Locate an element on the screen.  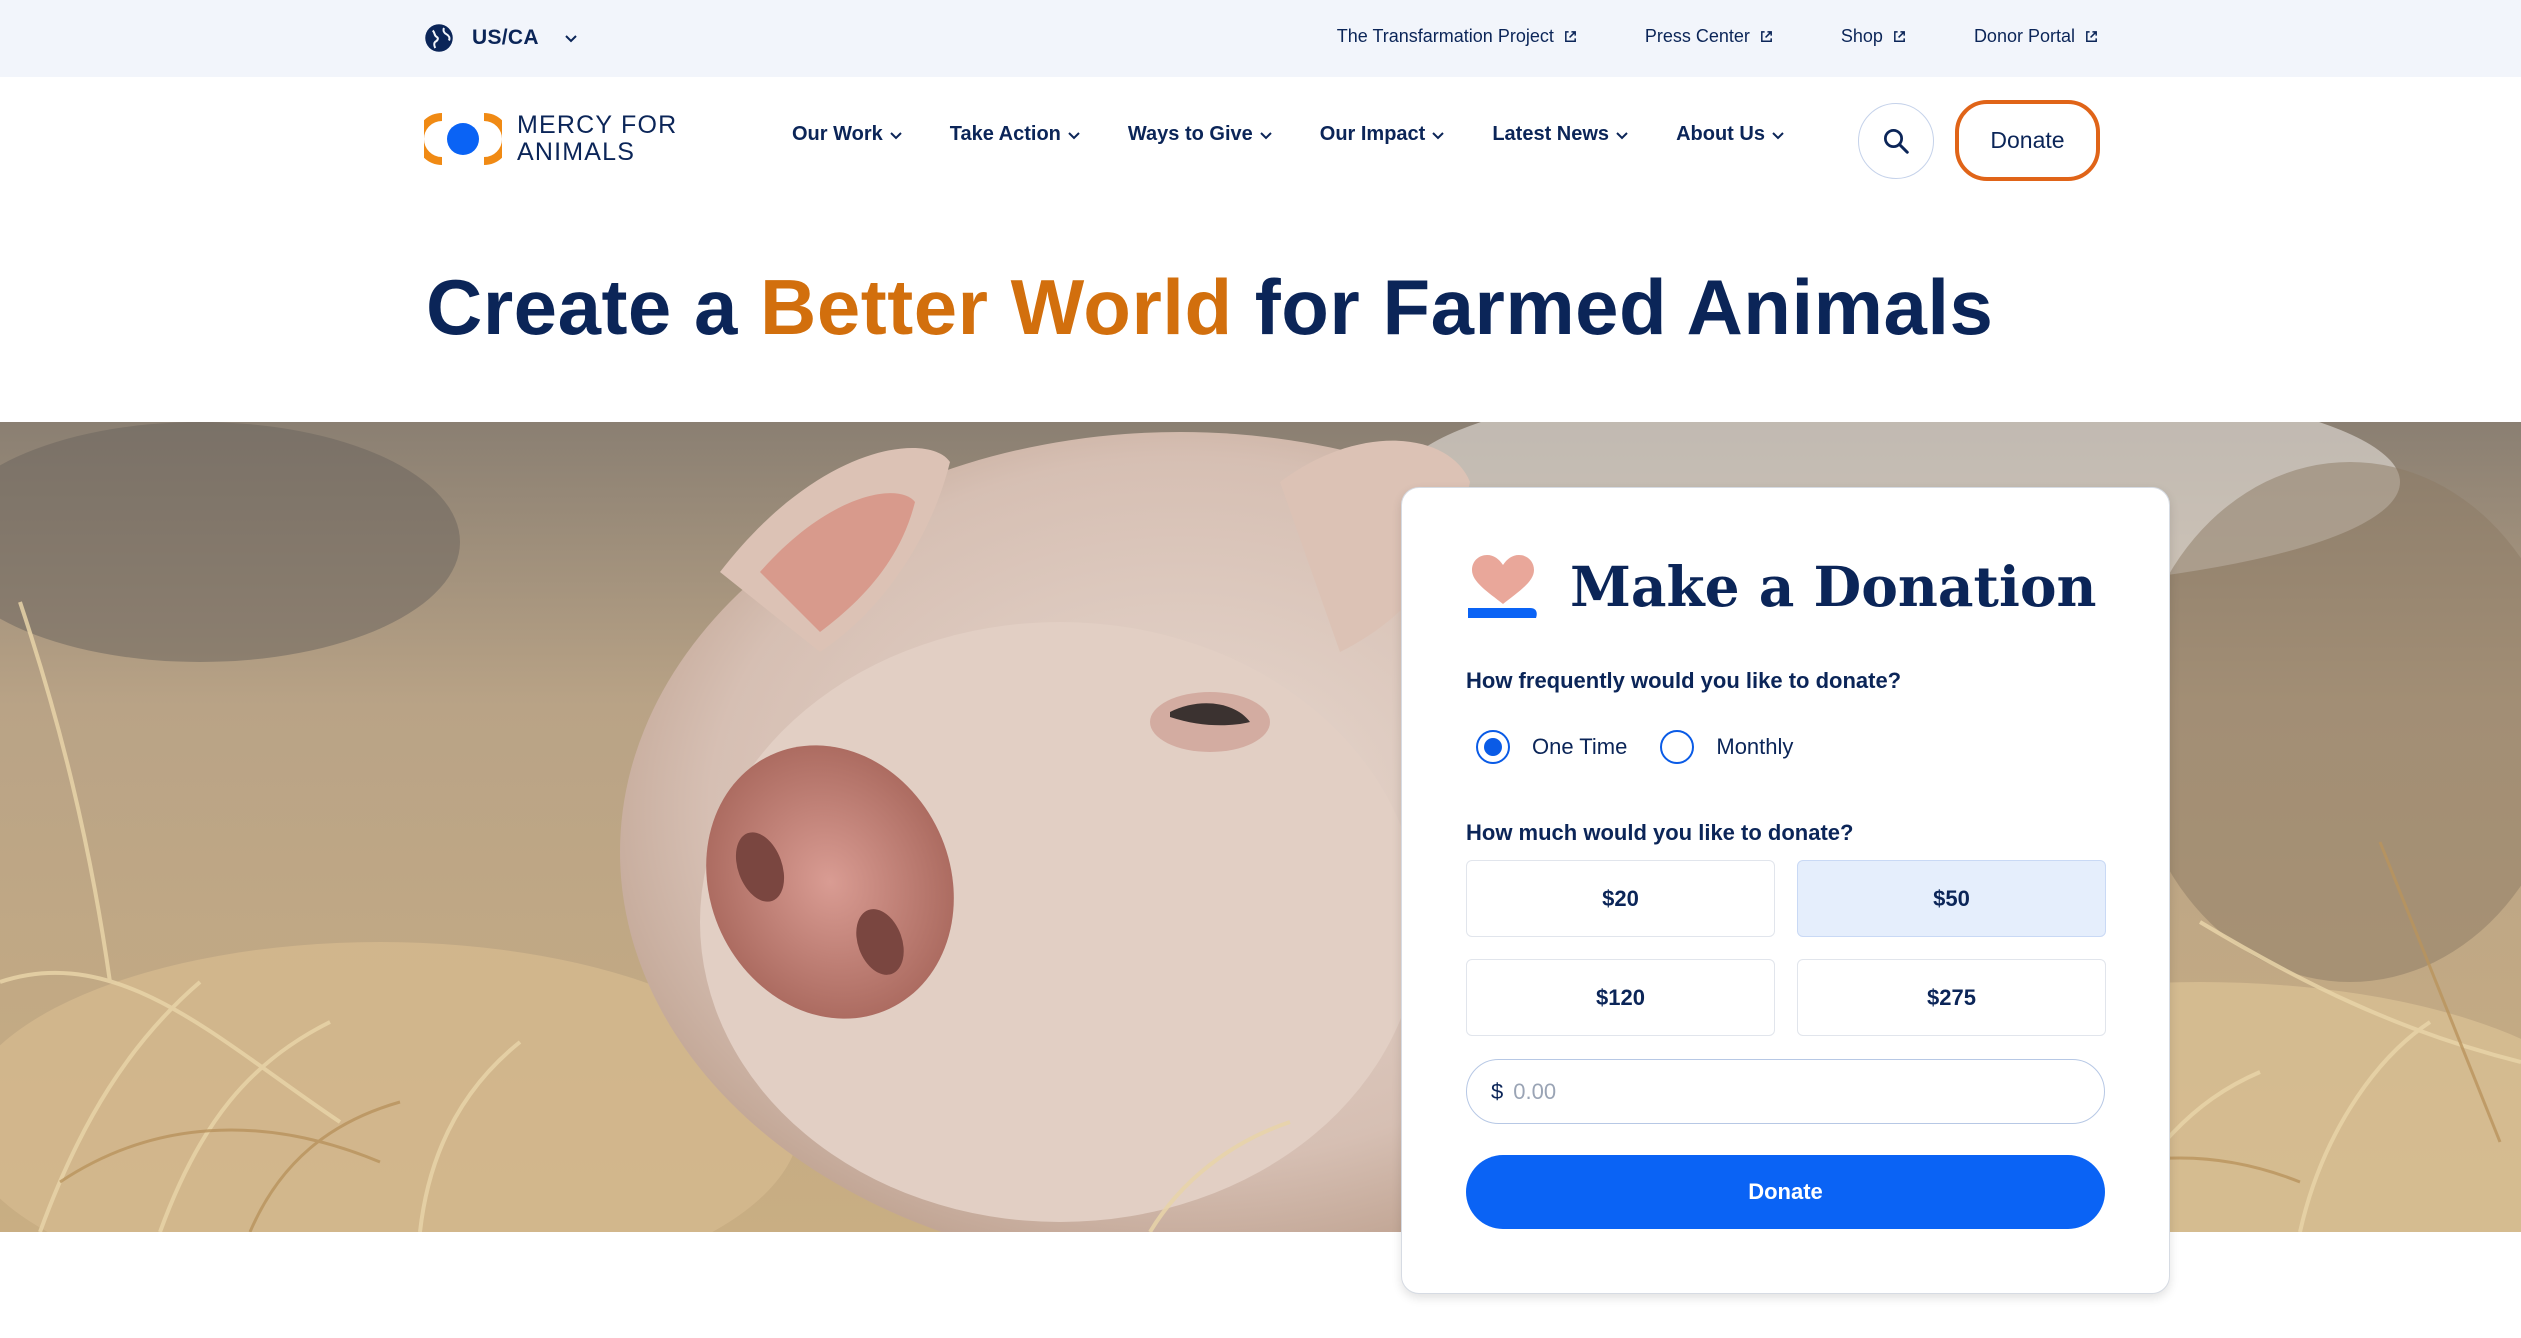
amount-question: How much would you like to donate? is located at coordinates (1660, 832).